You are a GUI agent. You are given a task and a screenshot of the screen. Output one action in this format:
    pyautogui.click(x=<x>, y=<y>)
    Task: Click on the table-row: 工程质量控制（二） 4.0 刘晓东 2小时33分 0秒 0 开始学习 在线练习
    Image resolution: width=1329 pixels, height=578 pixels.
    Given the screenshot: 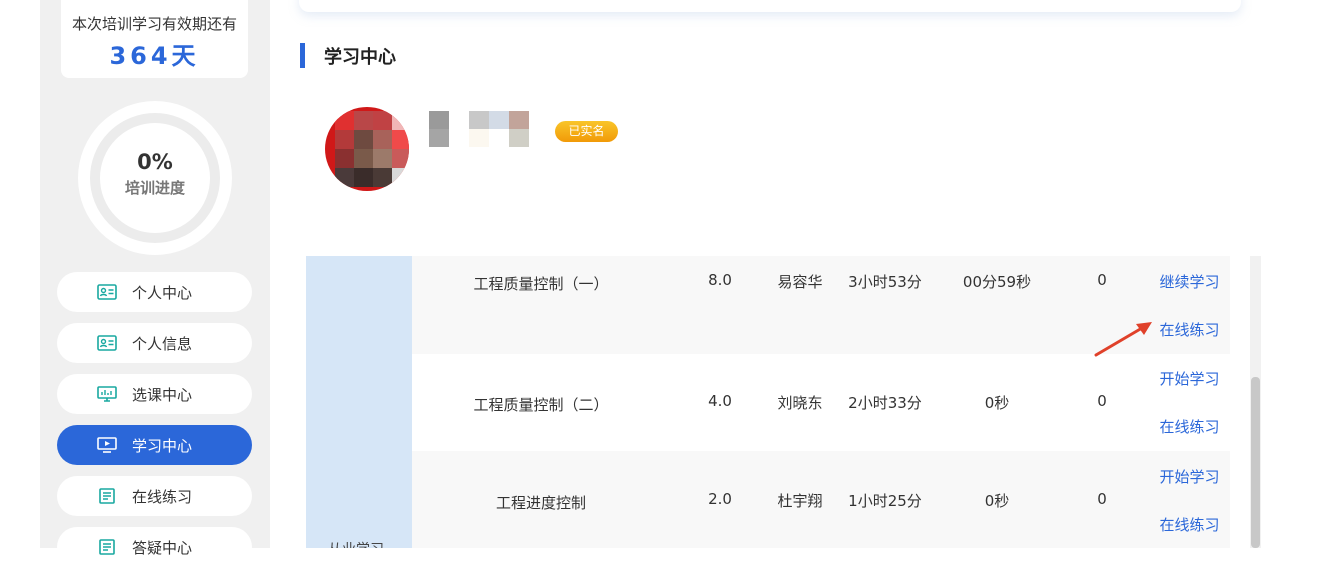 What is the action you would take?
    pyautogui.click(x=821, y=402)
    